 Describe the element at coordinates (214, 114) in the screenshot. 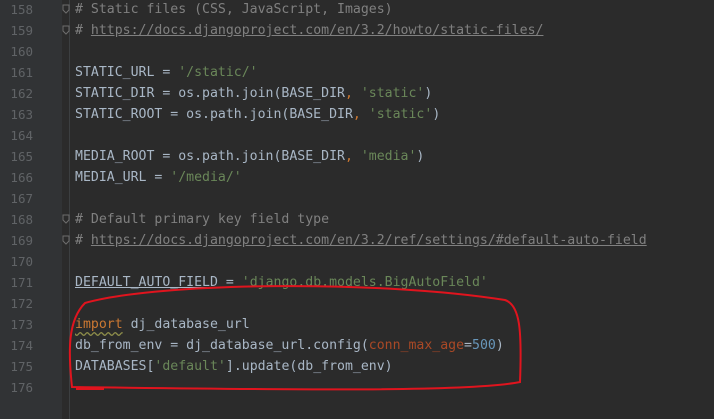

I see `code-token-plain: STATIC_ROOT = os.path.join(BASE_DIR` at that location.